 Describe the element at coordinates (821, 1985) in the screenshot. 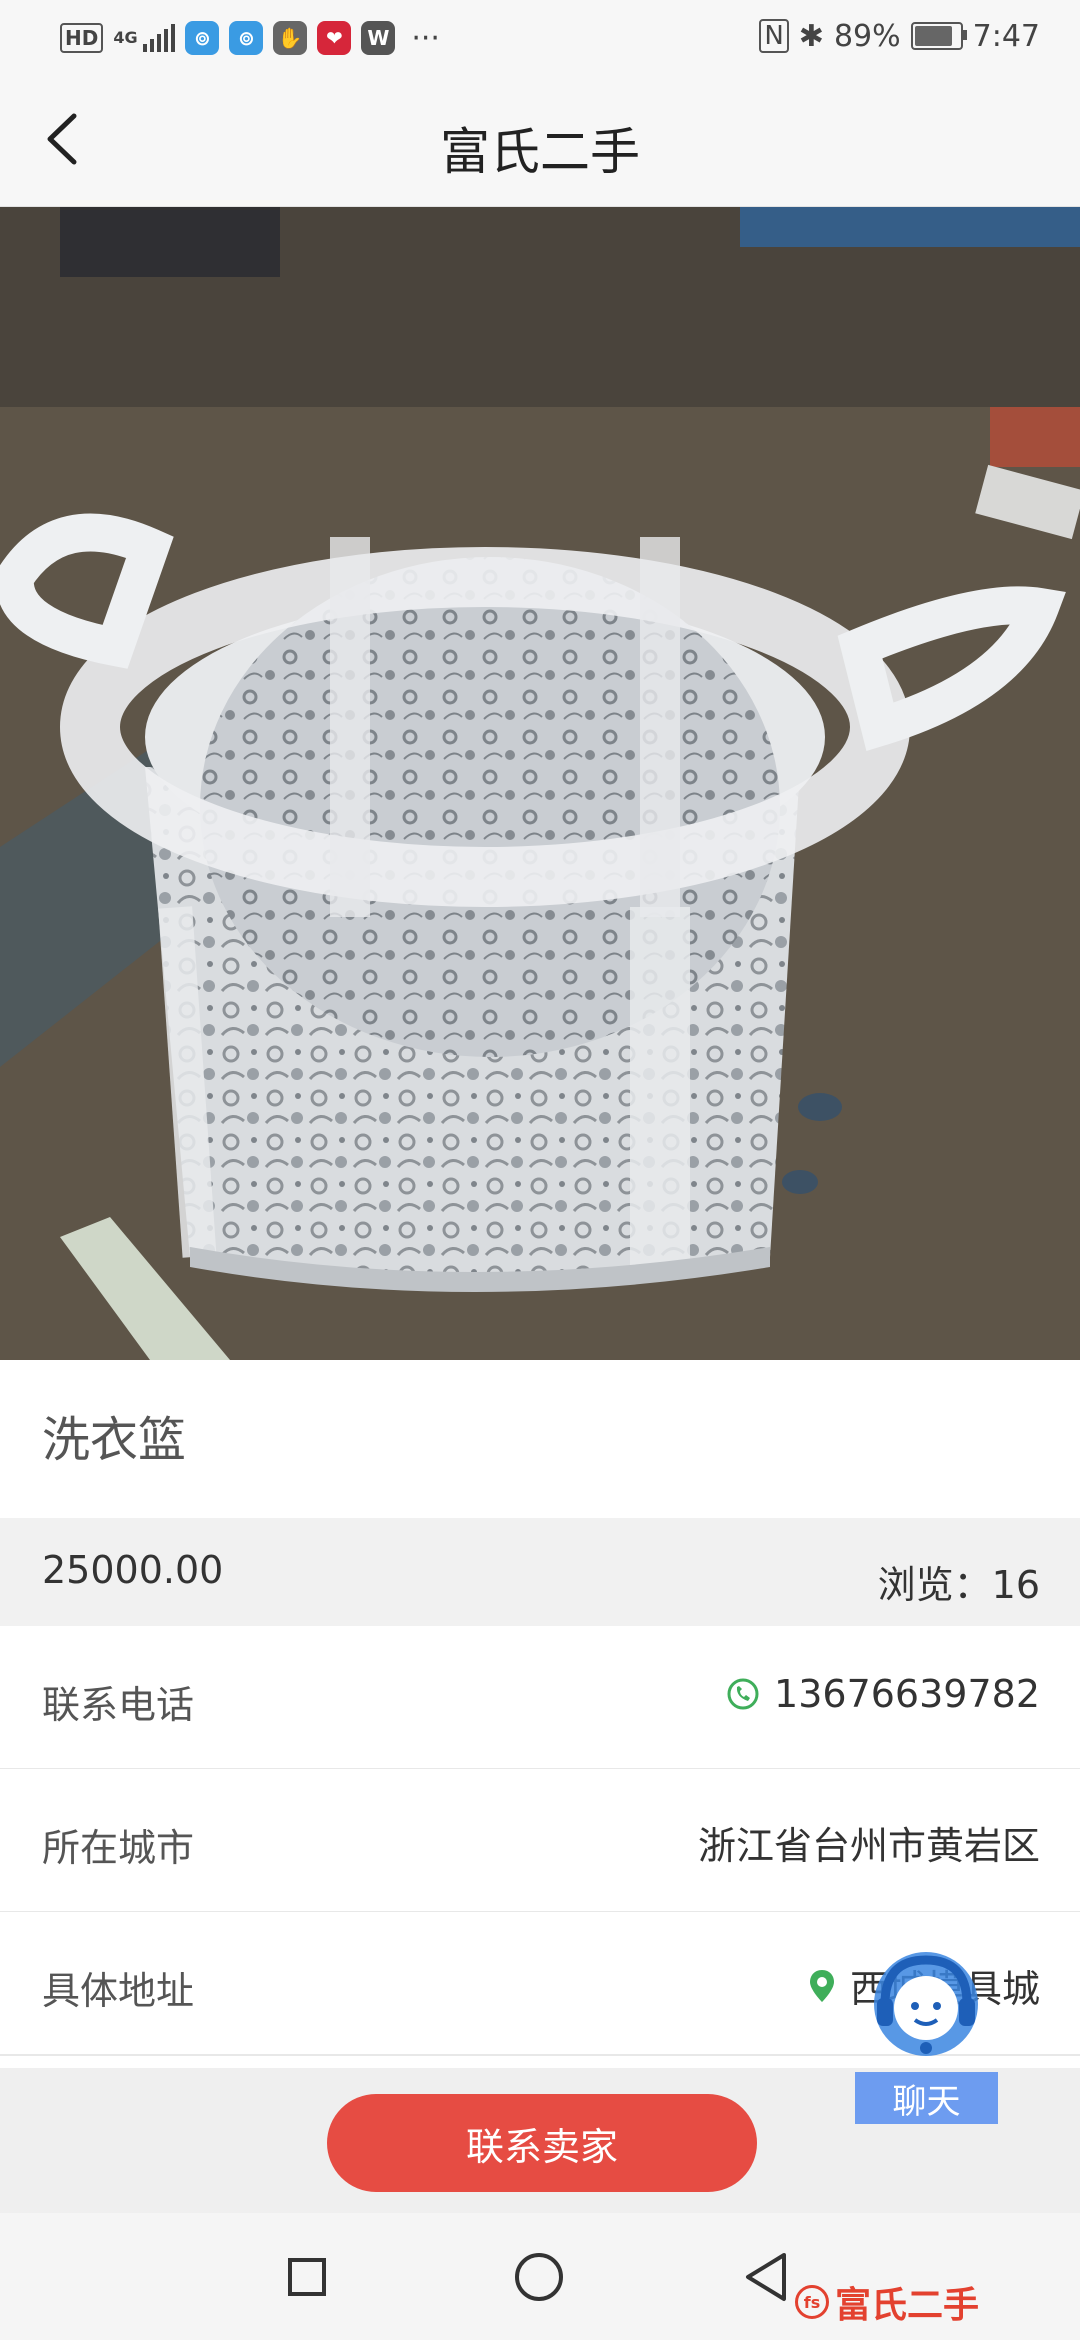

I see `location-pin-icon` at that location.